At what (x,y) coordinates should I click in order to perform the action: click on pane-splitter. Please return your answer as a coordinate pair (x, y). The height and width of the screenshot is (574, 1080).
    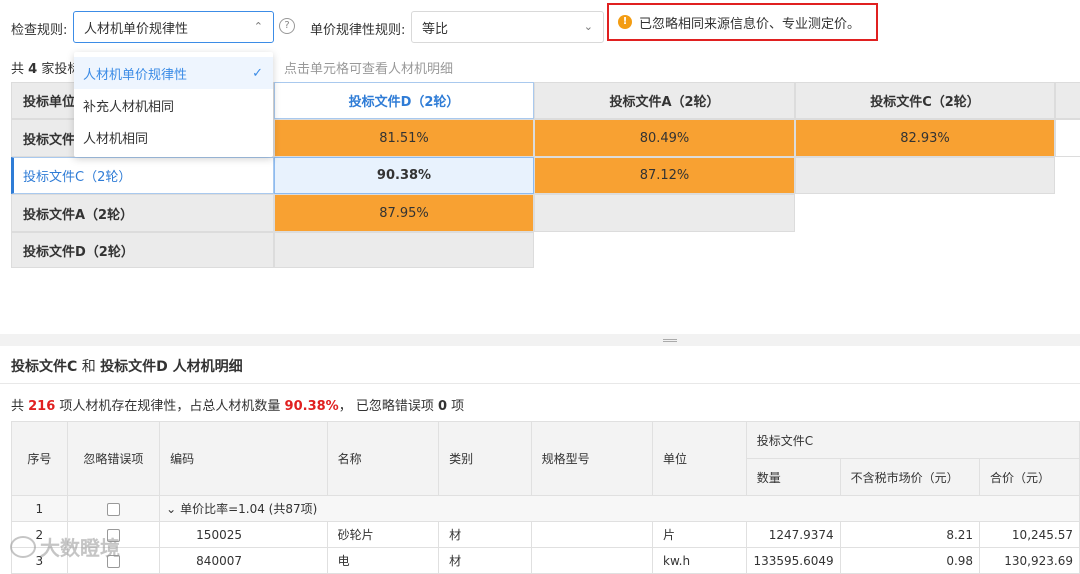
    Looking at the image, I should click on (540, 340).